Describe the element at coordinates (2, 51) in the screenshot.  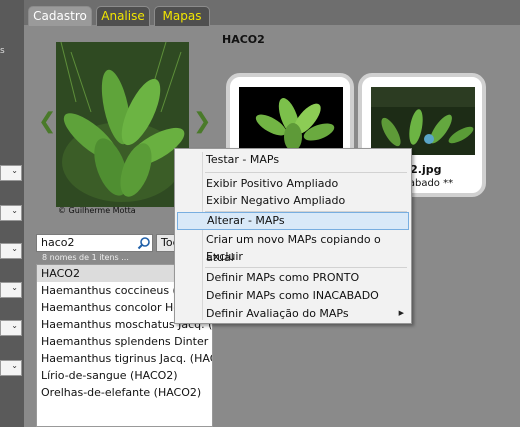
I see `left-panel-label: s` at that location.